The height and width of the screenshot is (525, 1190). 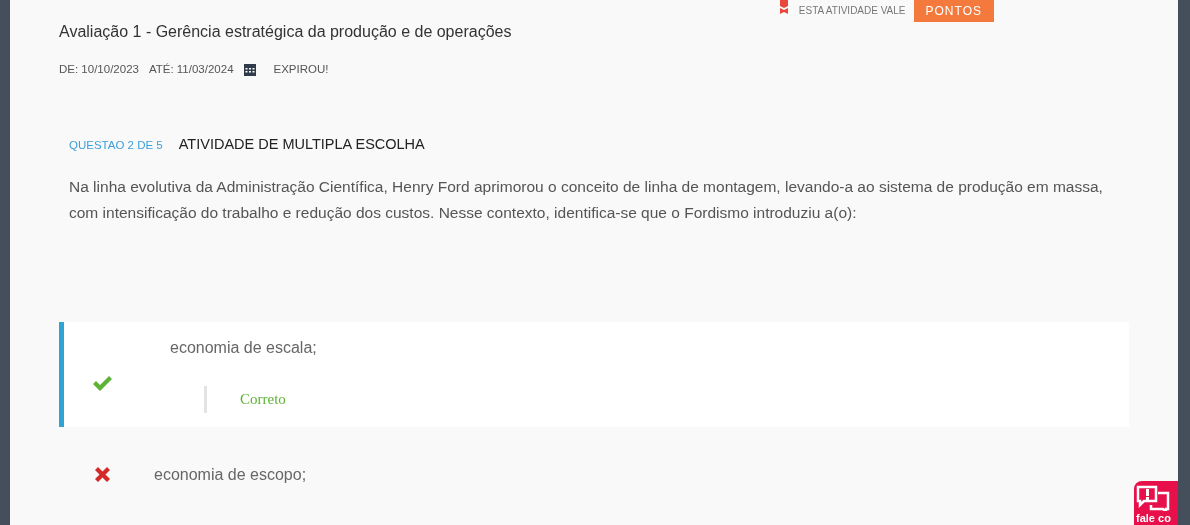 What do you see at coordinates (260, 399) in the screenshot?
I see `feedback-text: Correto` at bounding box center [260, 399].